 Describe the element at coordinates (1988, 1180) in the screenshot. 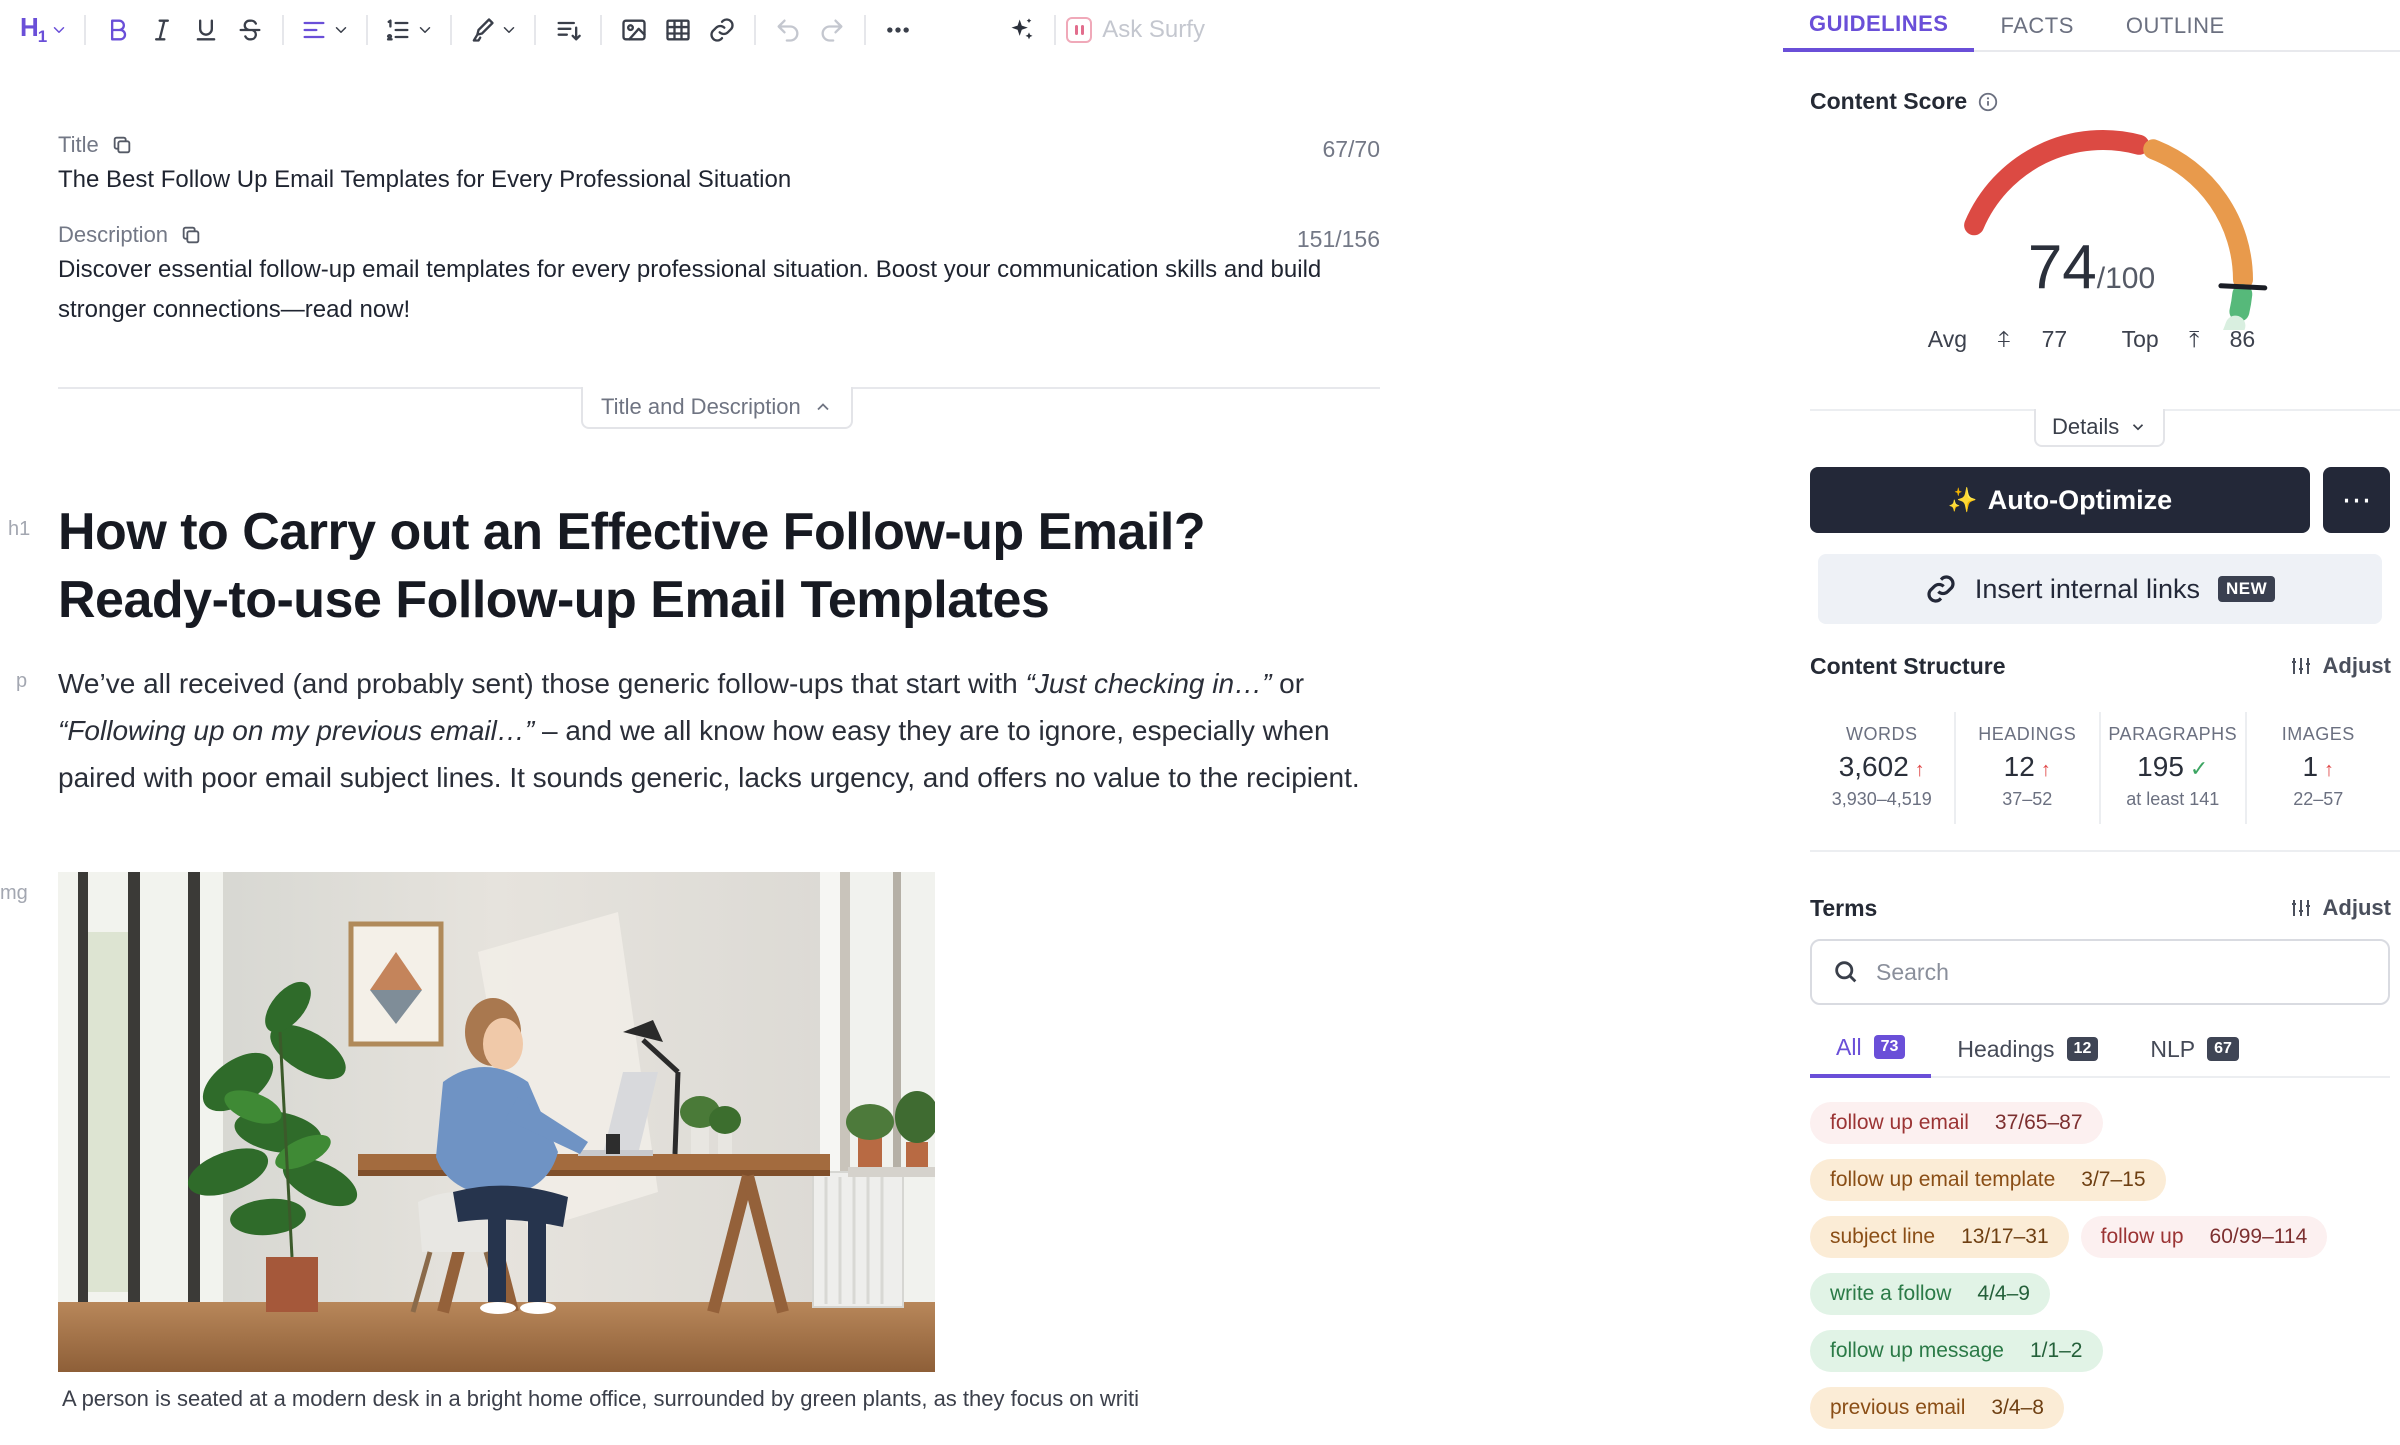

I see `term-chip: follow up email template 3/7–15` at that location.